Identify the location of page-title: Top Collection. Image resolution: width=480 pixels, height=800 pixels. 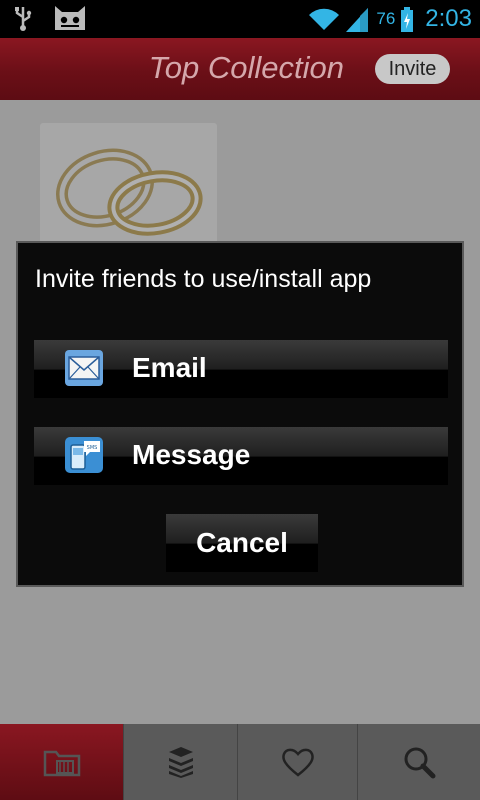
(246, 67).